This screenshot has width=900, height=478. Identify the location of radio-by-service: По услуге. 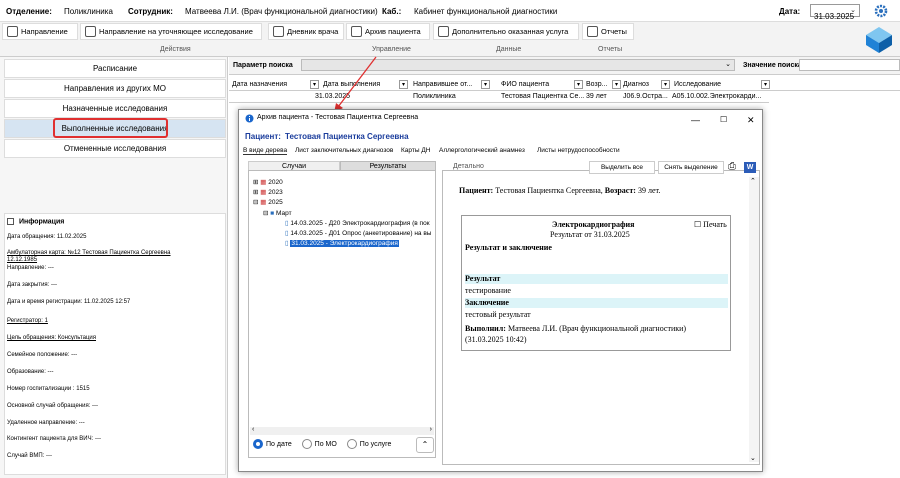
(368, 444).